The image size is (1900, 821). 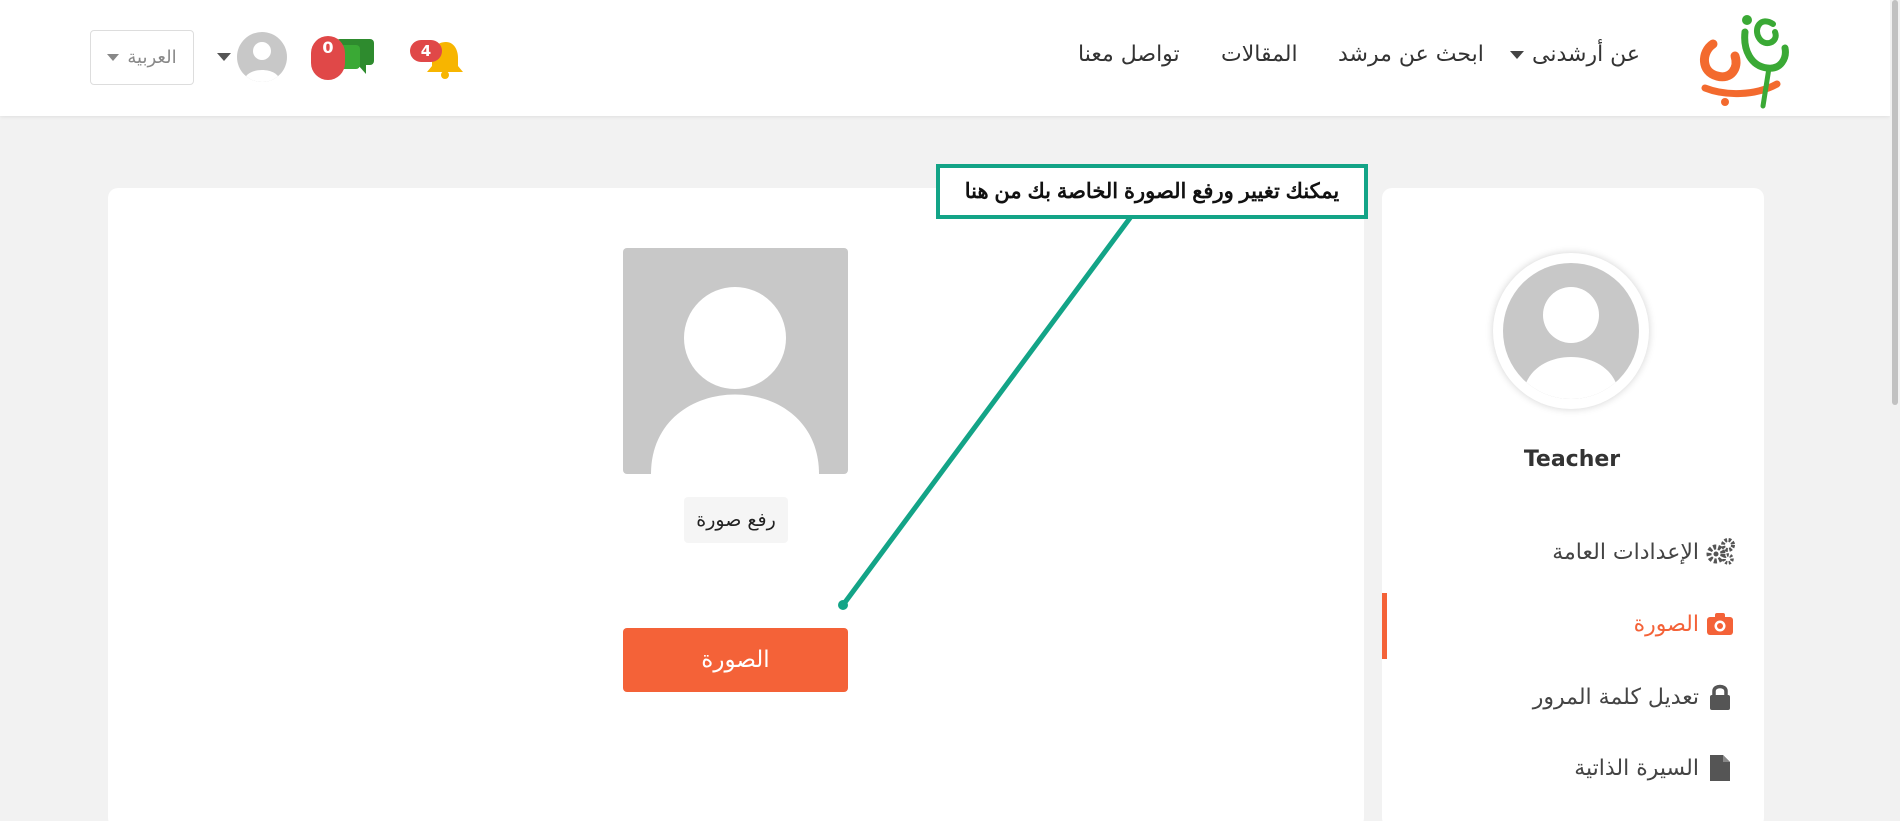 What do you see at coordinates (1895, 202) in the screenshot?
I see `page-scrollbar-thumb` at bounding box center [1895, 202].